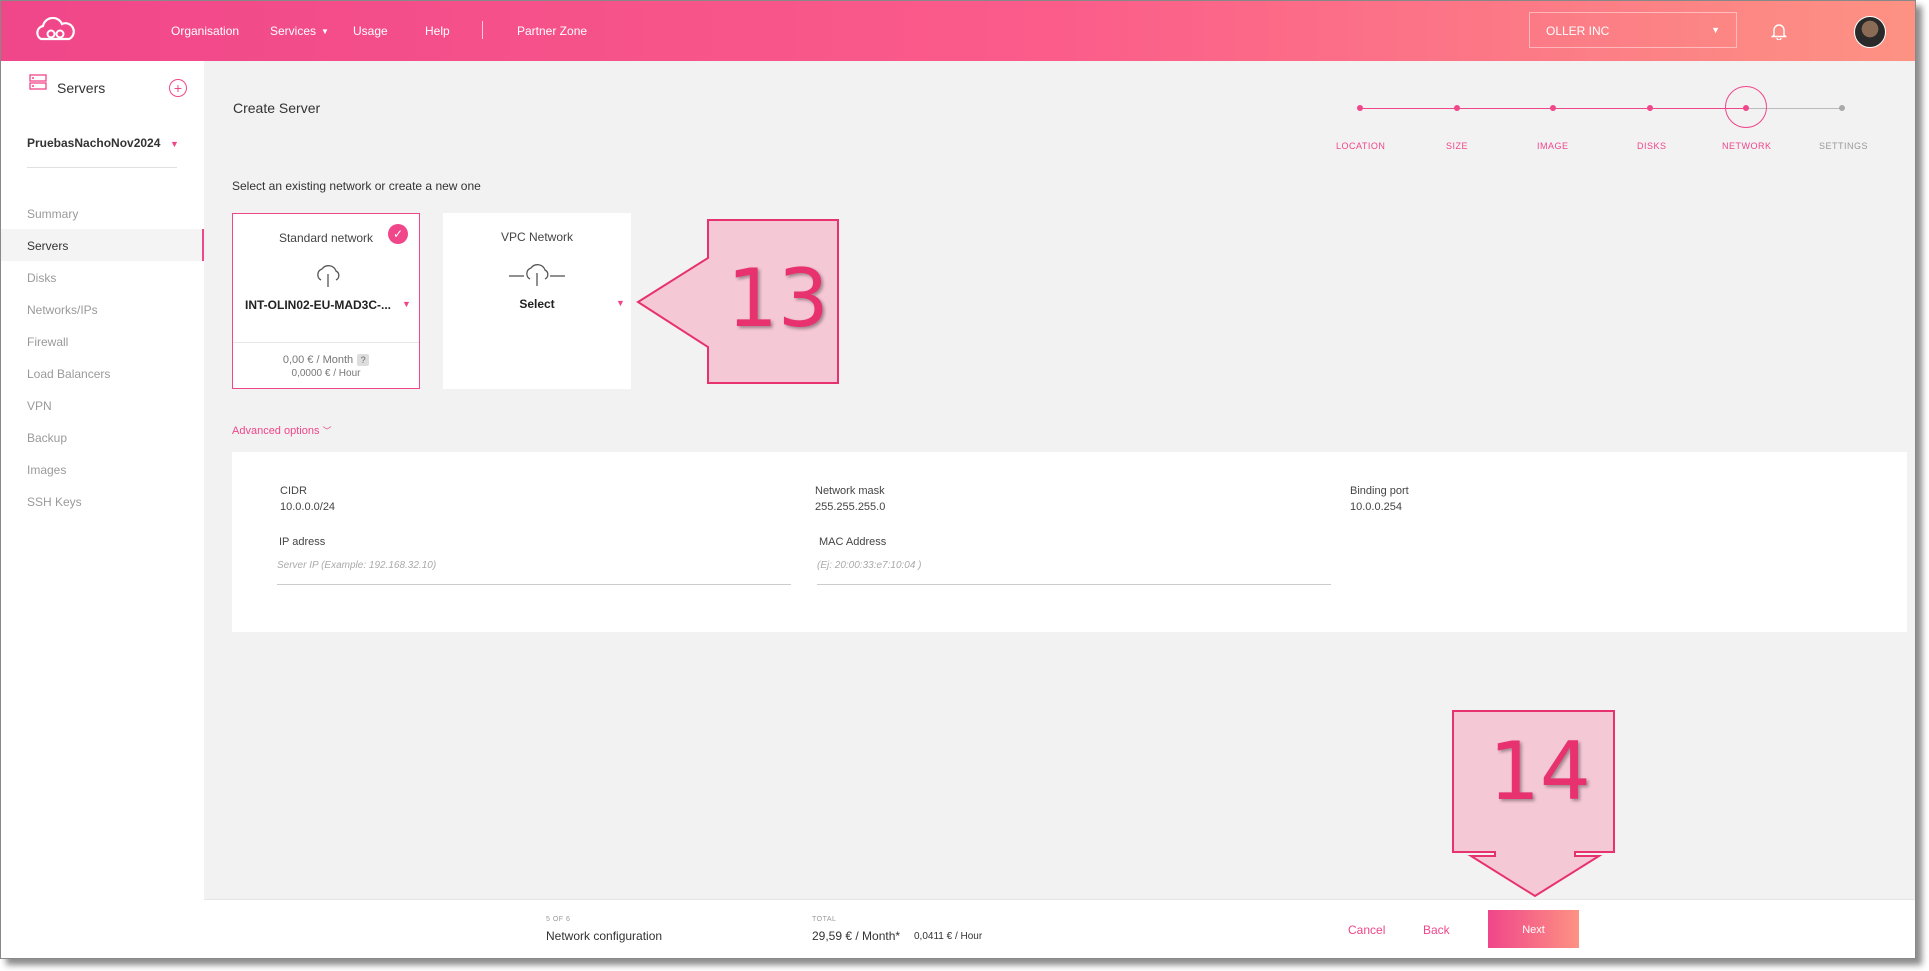  I want to click on total-label: TOTAL, so click(824, 919).